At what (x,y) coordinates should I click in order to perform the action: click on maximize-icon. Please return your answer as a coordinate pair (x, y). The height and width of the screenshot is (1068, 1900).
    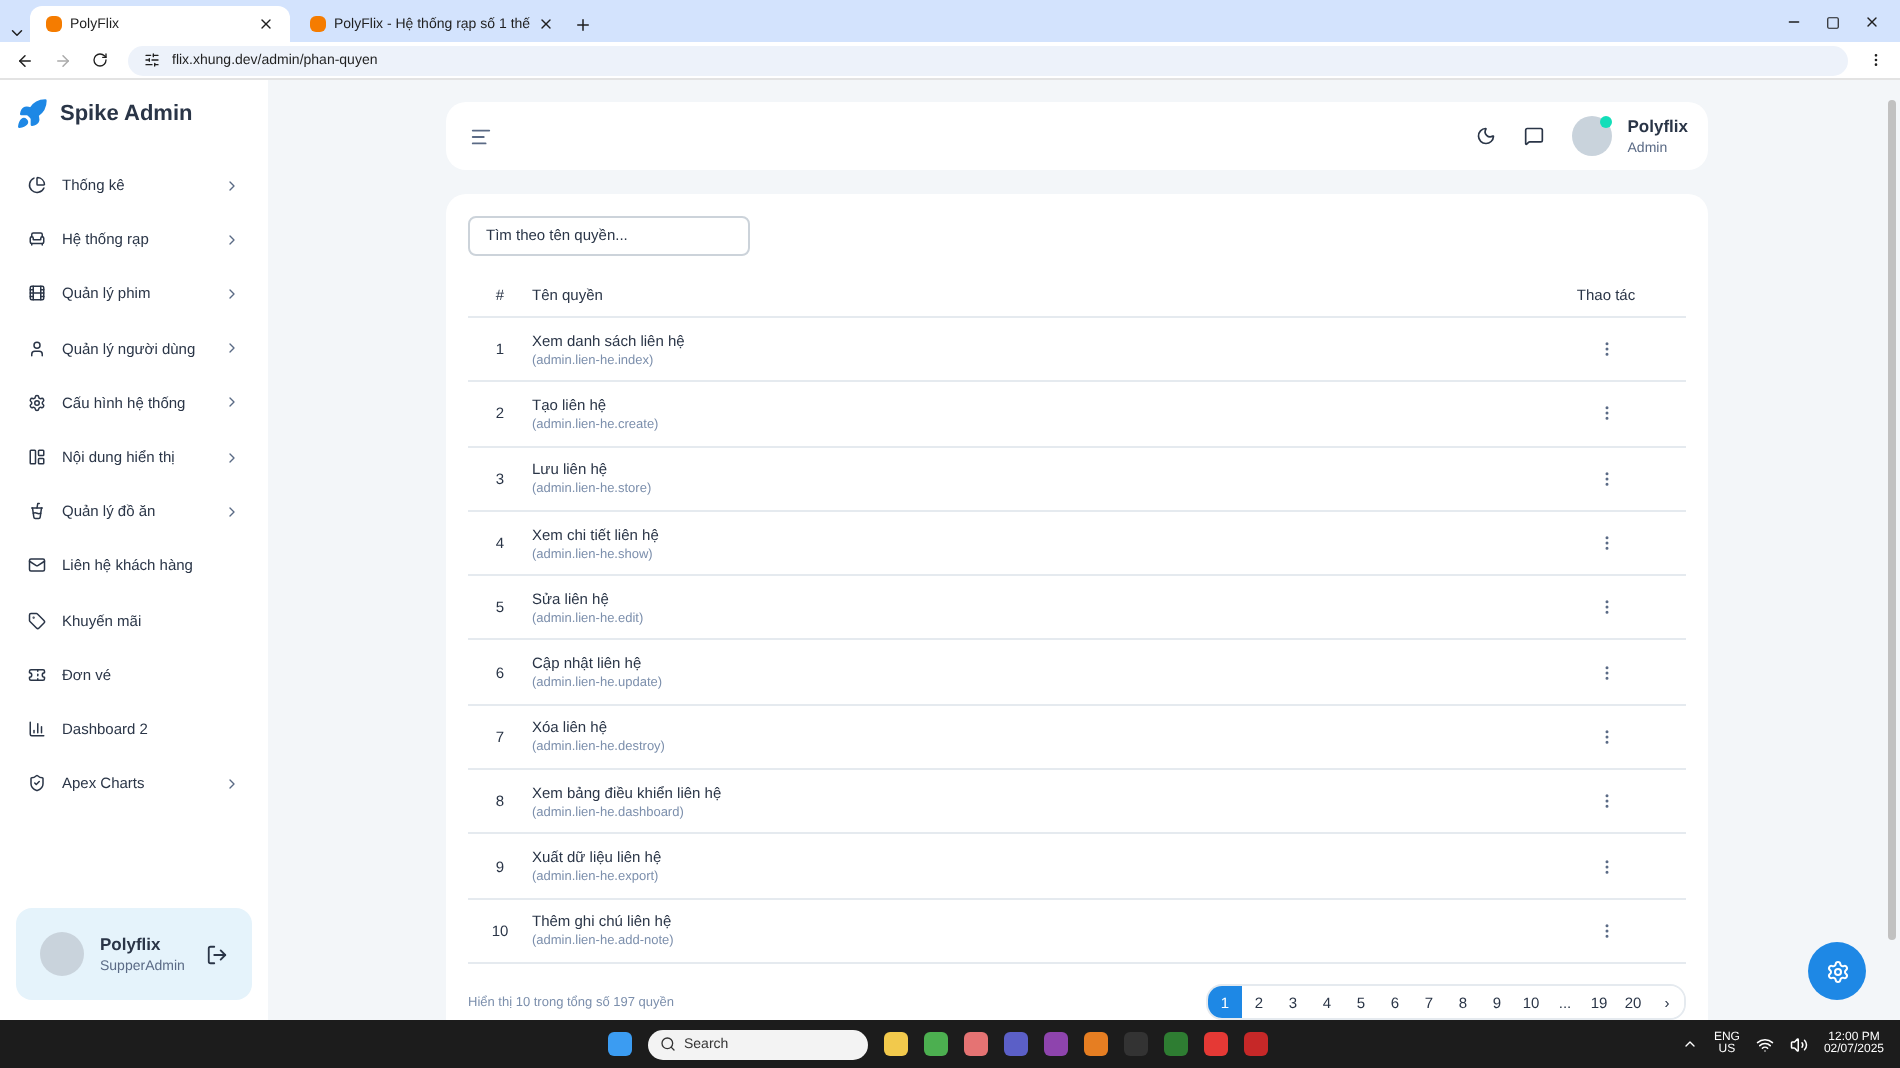
    Looking at the image, I should click on (1833, 23).